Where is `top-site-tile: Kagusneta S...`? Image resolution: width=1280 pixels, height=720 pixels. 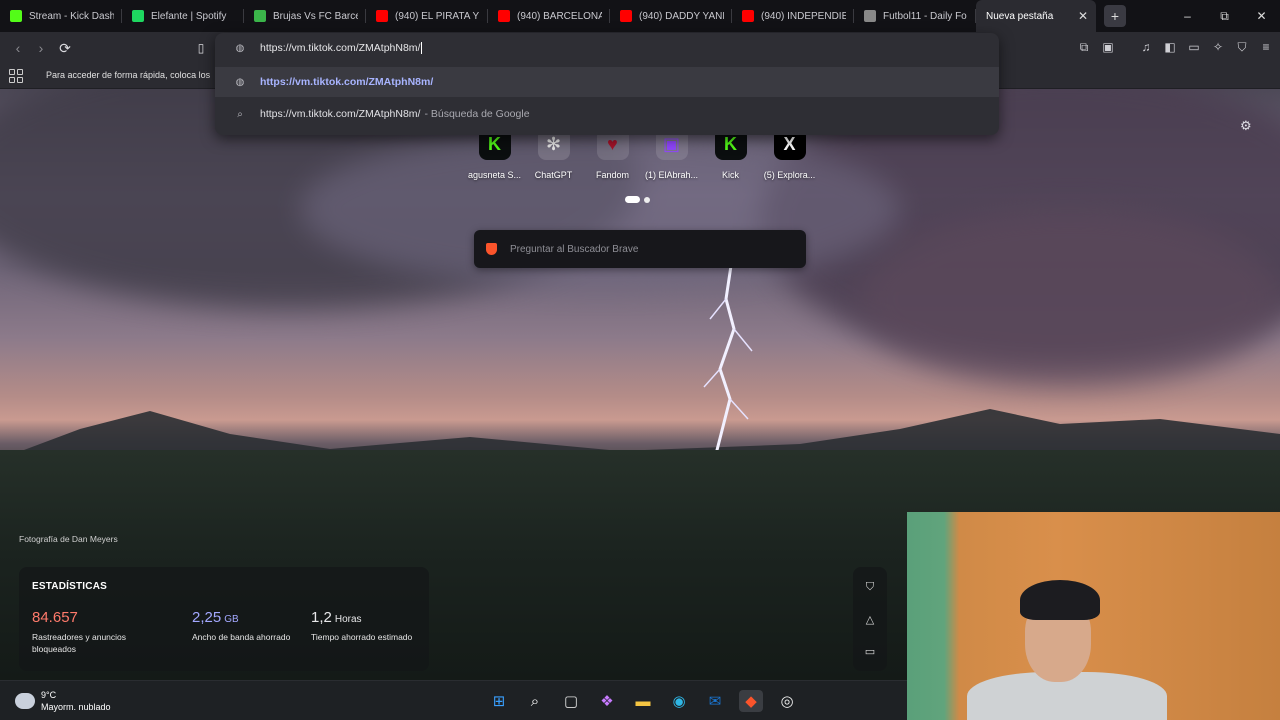 top-site-tile: Kagusneta S... is located at coordinates (494, 154).